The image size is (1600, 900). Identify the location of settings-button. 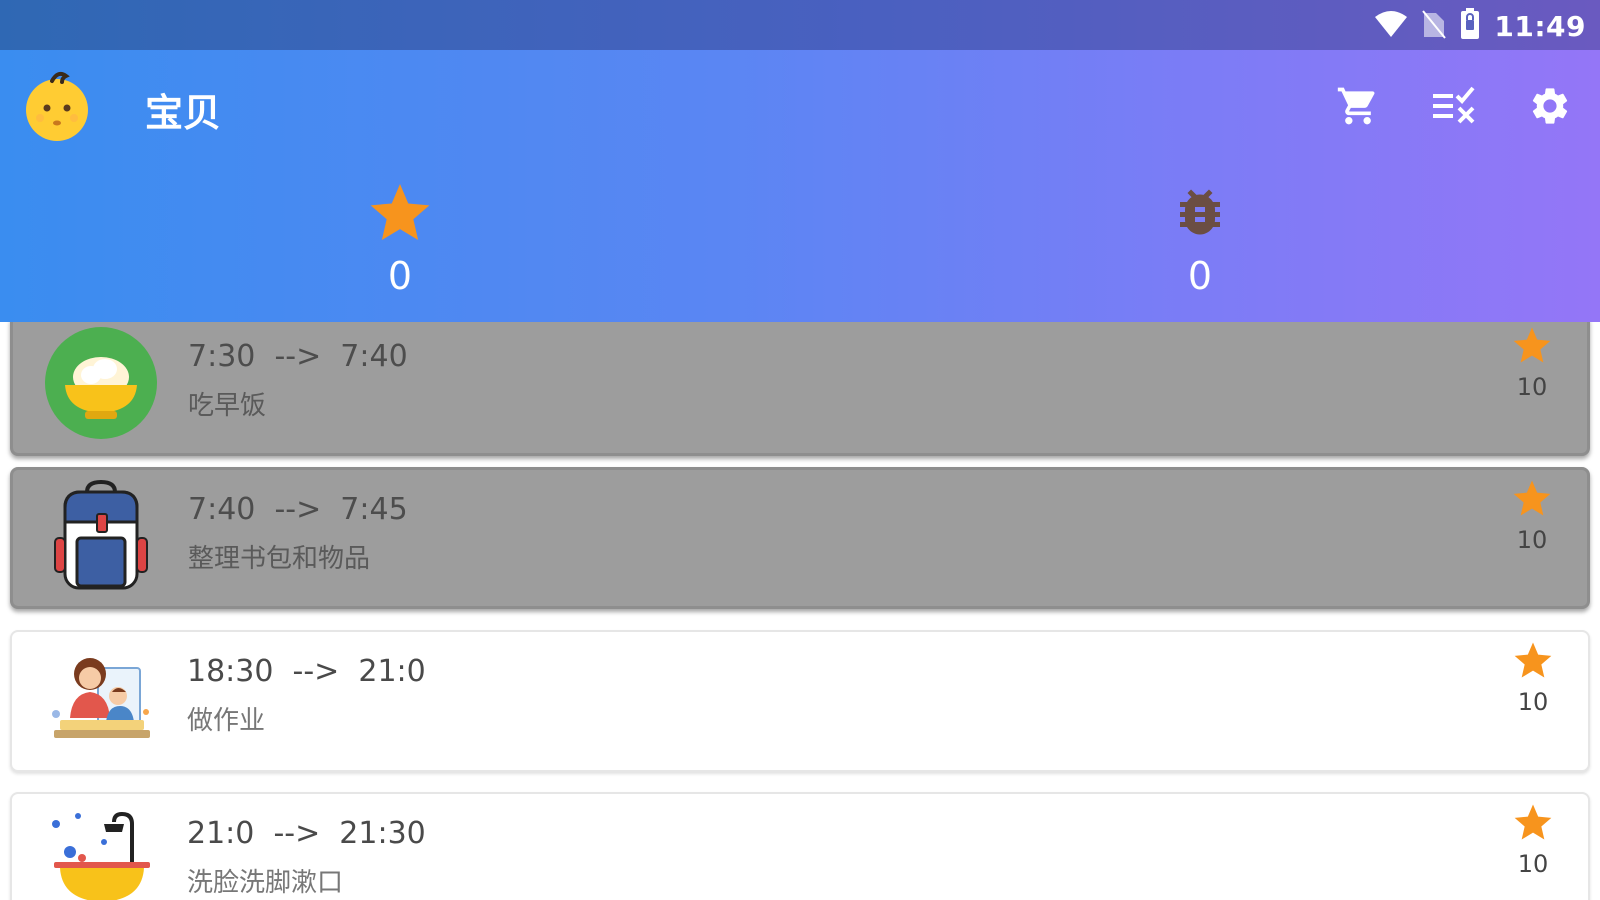
(1550, 106).